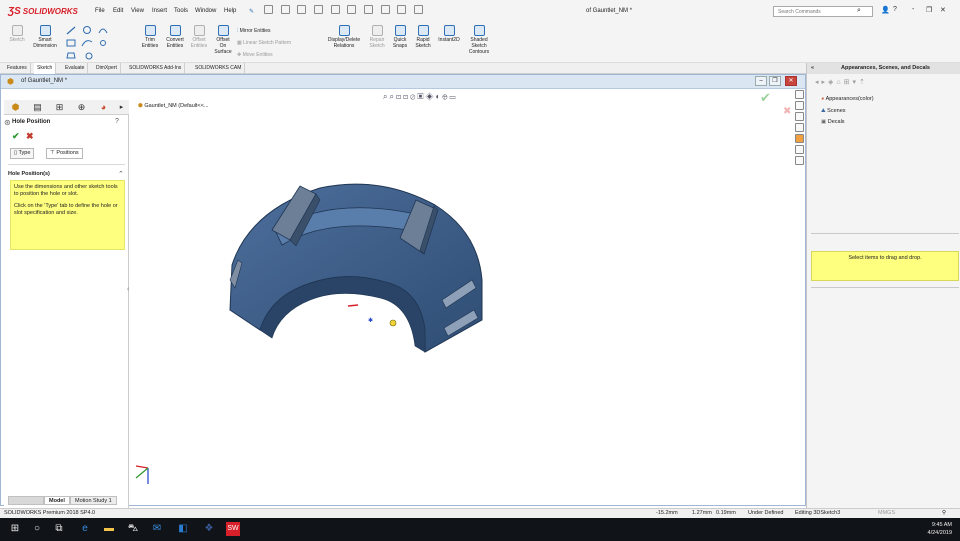 The image size is (960, 541). What do you see at coordinates (205, 11) in the screenshot?
I see `menu-window: Window` at bounding box center [205, 11].